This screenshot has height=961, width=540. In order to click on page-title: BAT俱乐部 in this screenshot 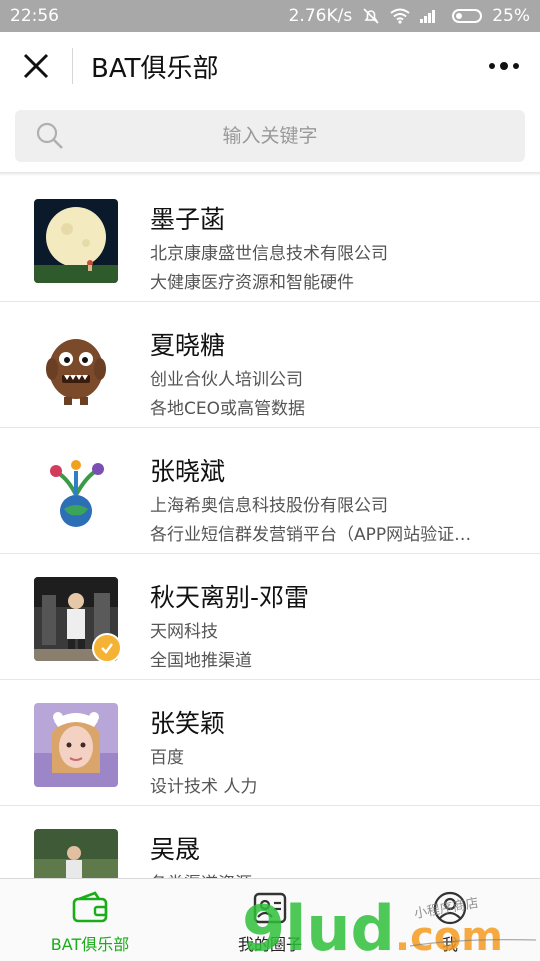, I will do `click(155, 68)`.